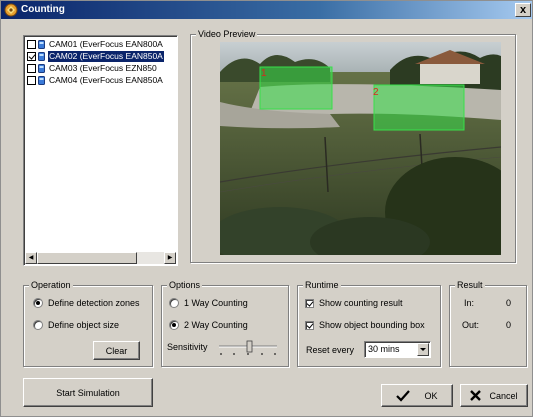  I want to click on reset-every-label: Reset every, so click(330, 350).